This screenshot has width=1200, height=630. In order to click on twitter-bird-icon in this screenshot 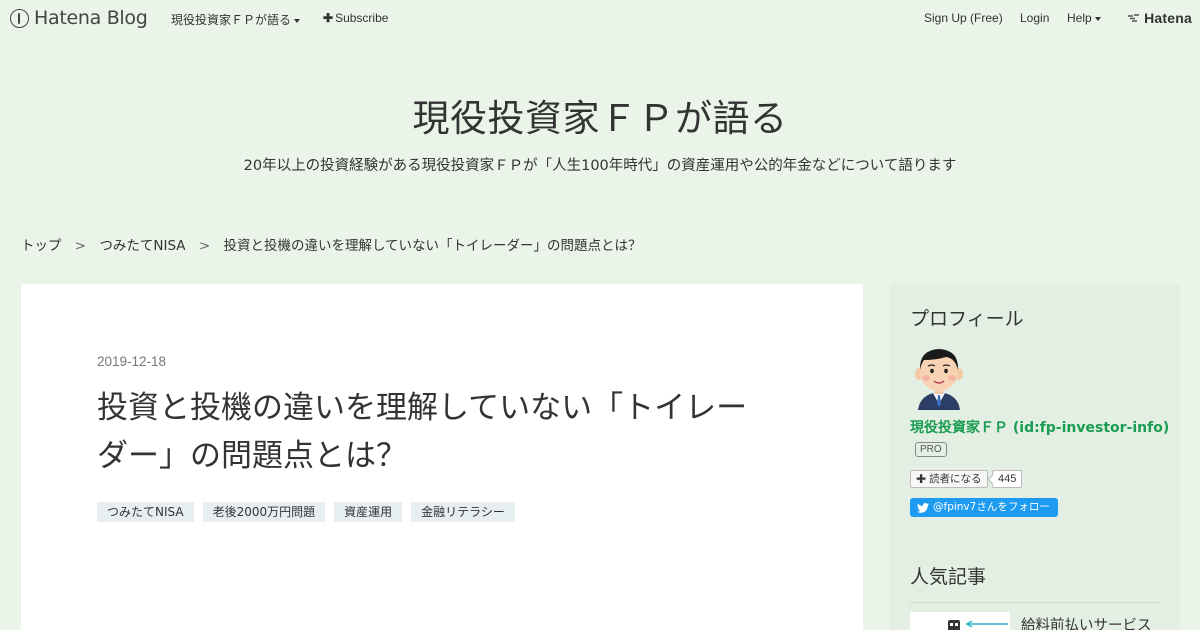, I will do `click(923, 507)`.